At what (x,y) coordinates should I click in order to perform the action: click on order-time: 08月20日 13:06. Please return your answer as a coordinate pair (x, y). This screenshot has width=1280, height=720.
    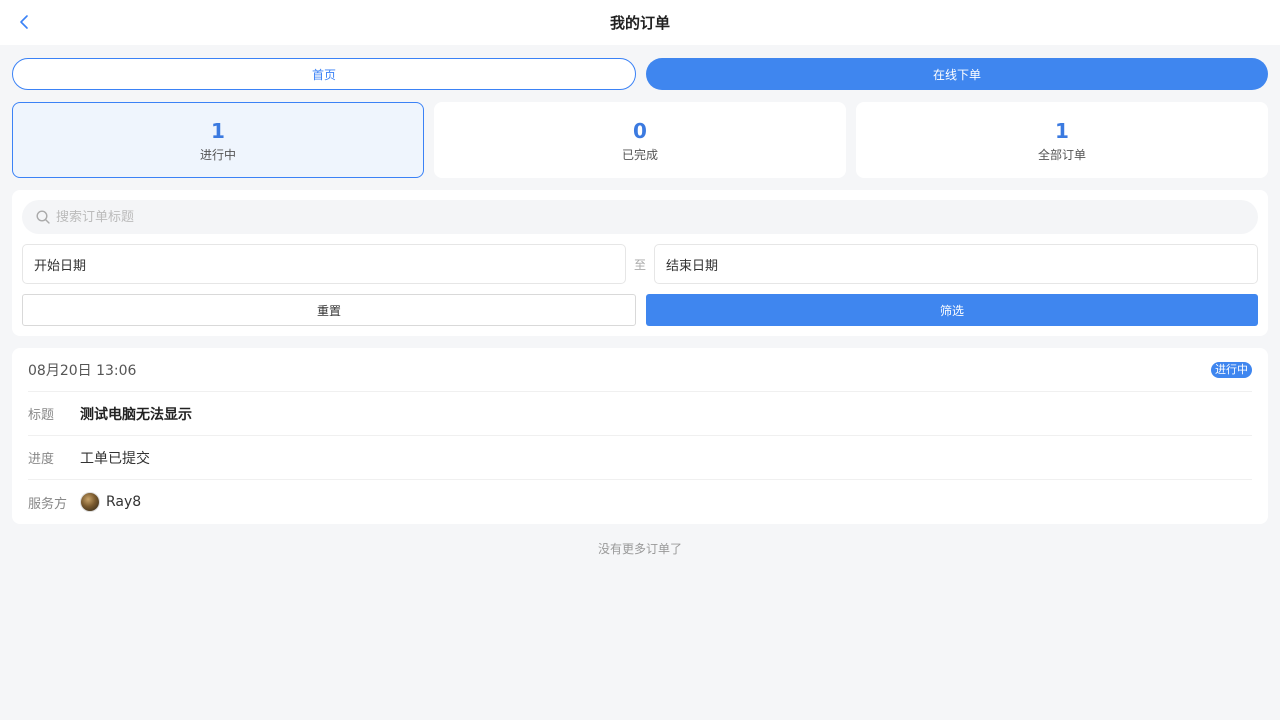
    Looking at the image, I should click on (82, 370).